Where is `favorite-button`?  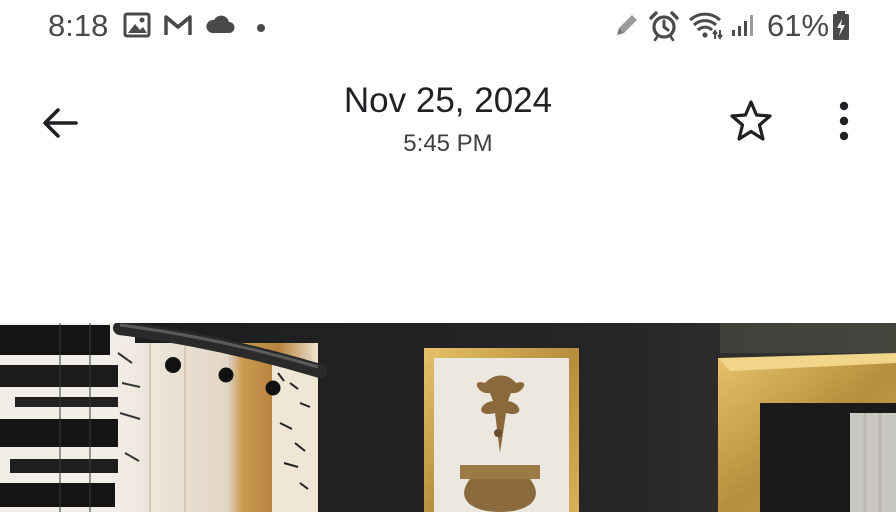 favorite-button is located at coordinates (751, 121).